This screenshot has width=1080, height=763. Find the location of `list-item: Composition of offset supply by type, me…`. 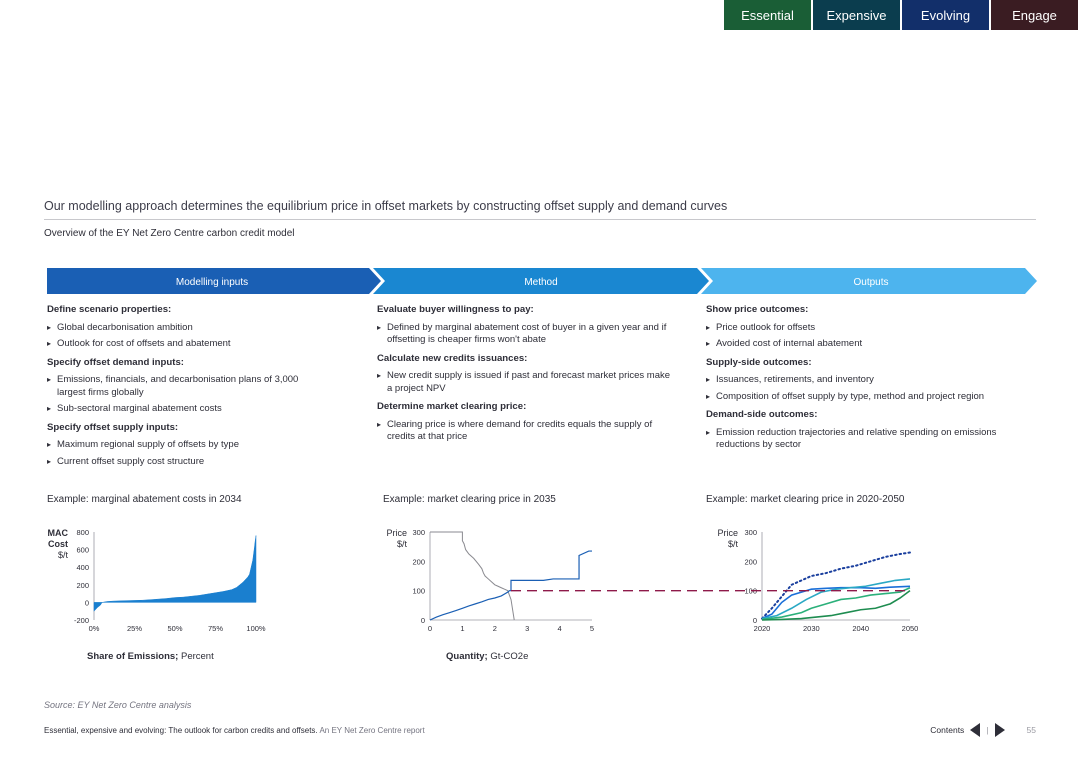

list-item: Composition of offset supply by type, me… is located at coordinates (866, 397).